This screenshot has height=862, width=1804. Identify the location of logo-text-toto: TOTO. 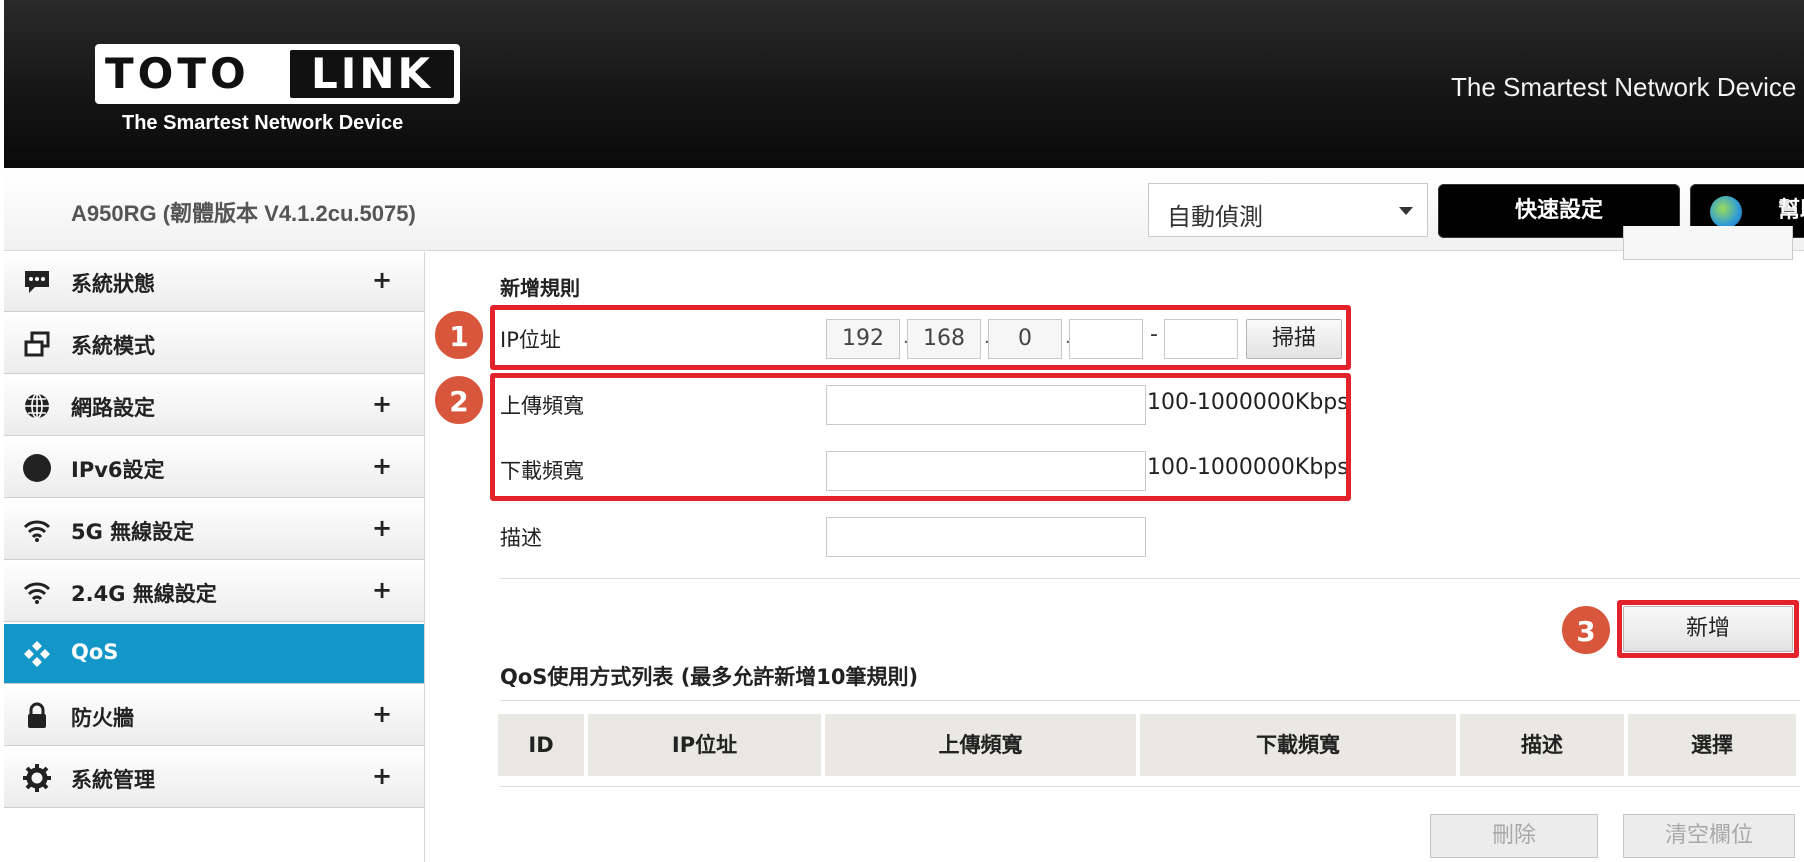
(177, 73).